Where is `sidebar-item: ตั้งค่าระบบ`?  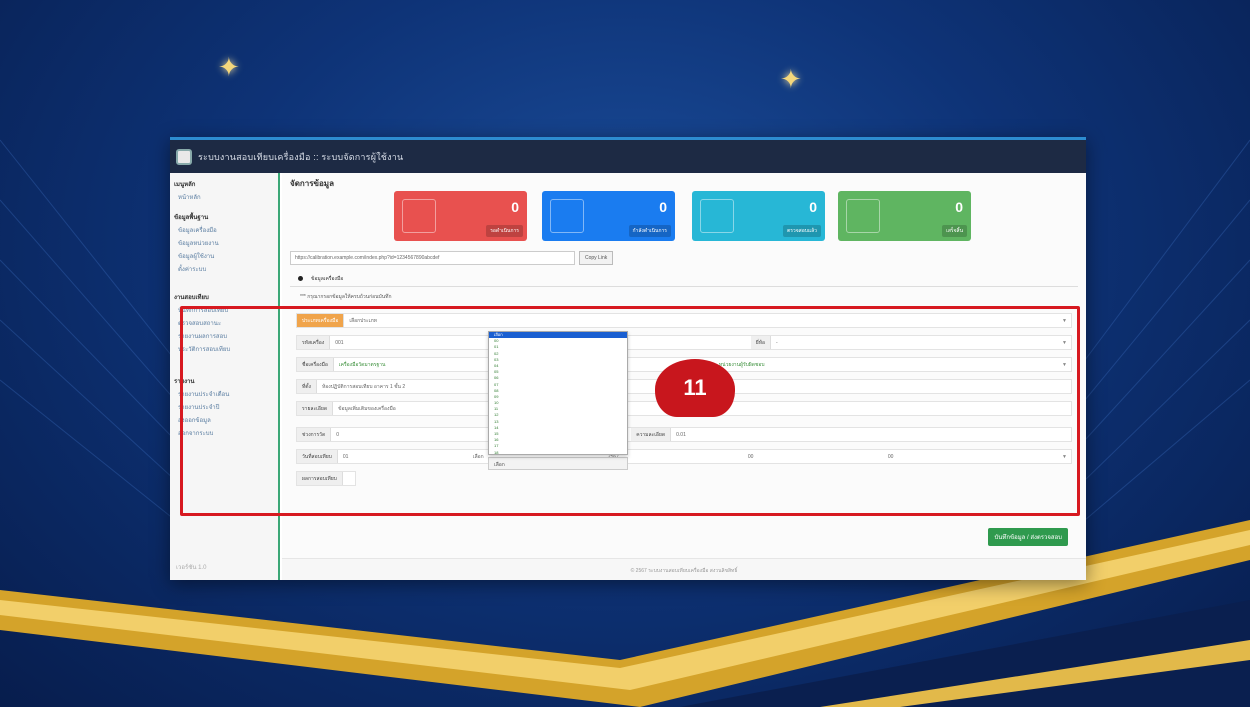
sidebar-item: ตั้งค่าระบบ is located at coordinates (226, 269).